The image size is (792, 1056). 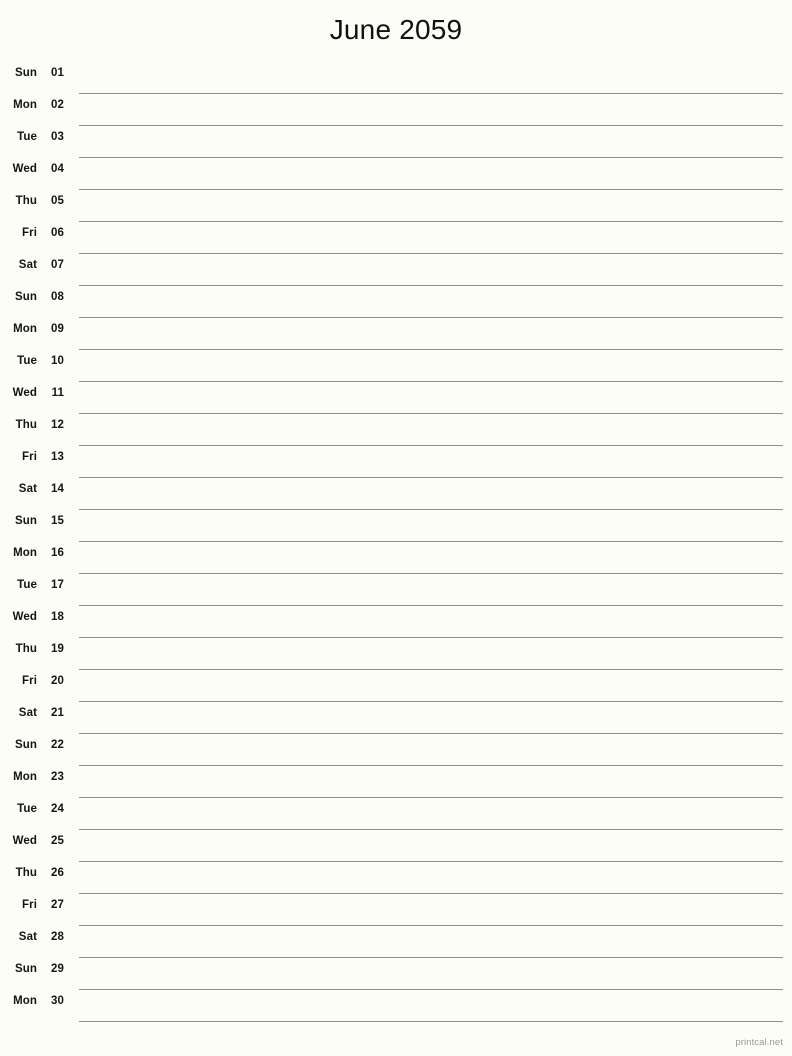 I want to click on day-row-content: Mon 30, so click(x=391, y=1006).